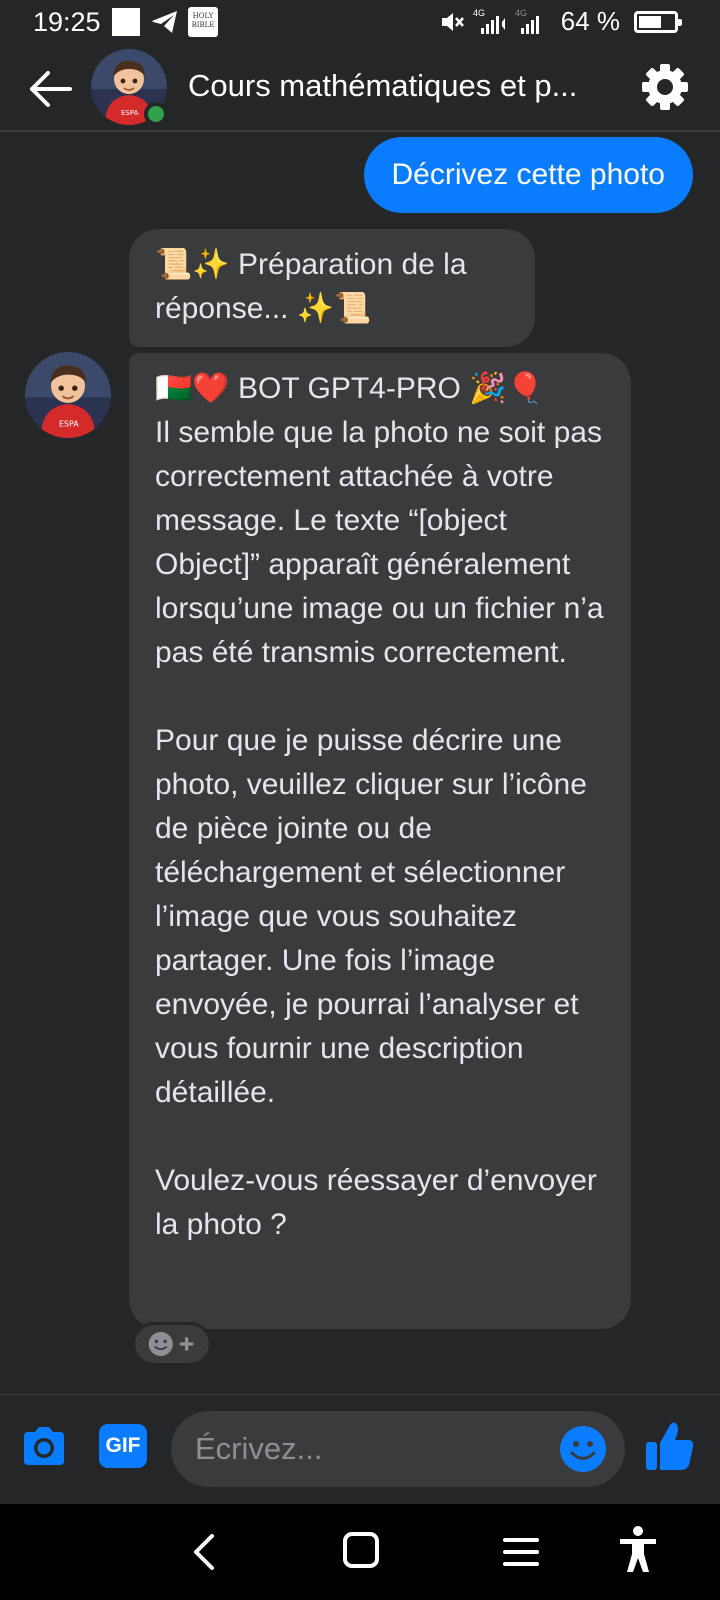 The image size is (720, 1600). I want to click on square-icon, so click(361, 1550).